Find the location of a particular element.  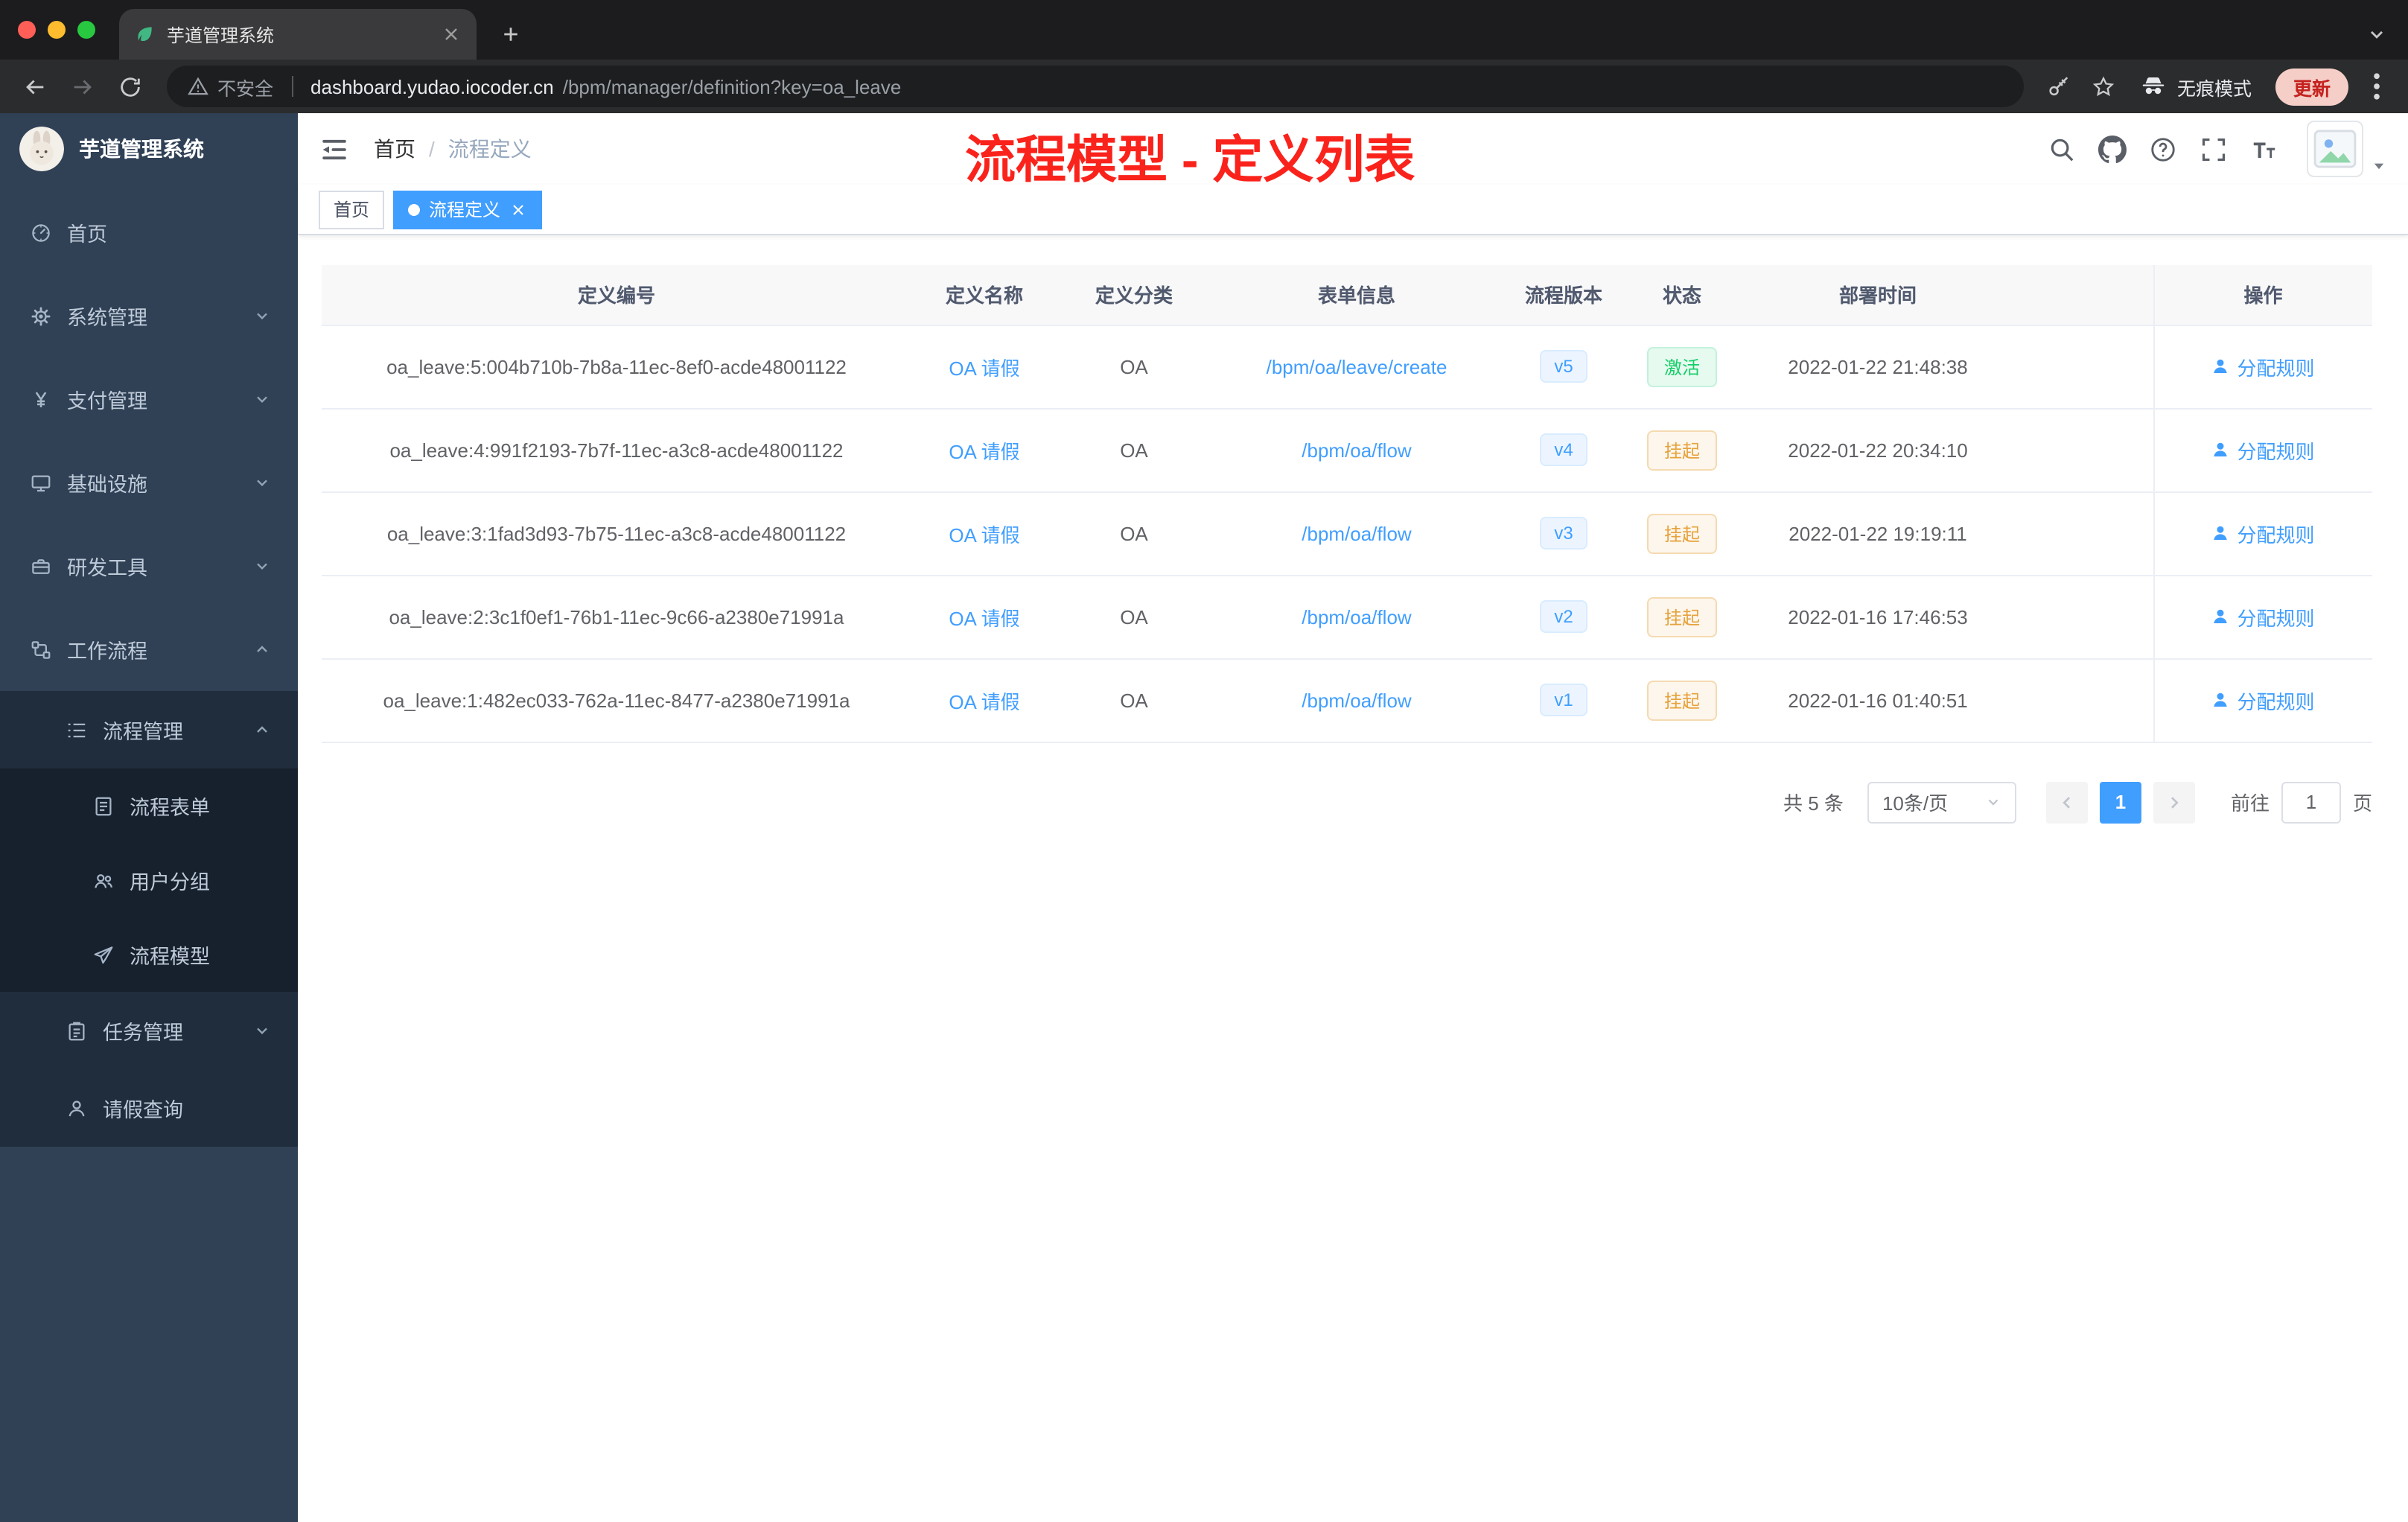

sidebar-item-task-management: 任务管理 is located at coordinates (149, 1030).